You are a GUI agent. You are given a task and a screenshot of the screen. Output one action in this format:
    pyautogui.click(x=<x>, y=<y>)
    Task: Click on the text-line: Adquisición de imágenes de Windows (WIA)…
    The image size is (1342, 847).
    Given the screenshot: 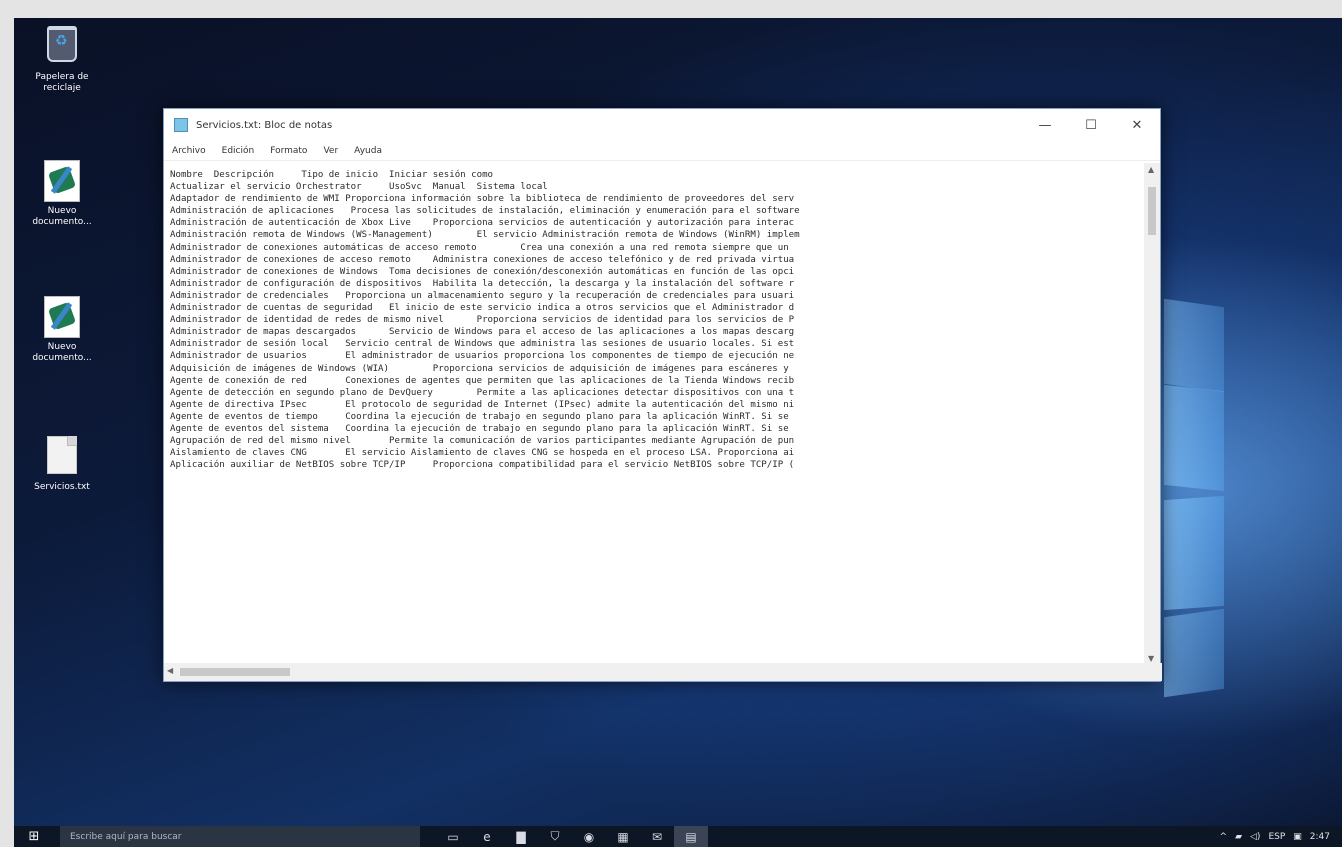 What is the action you would take?
    pyautogui.click(x=479, y=368)
    